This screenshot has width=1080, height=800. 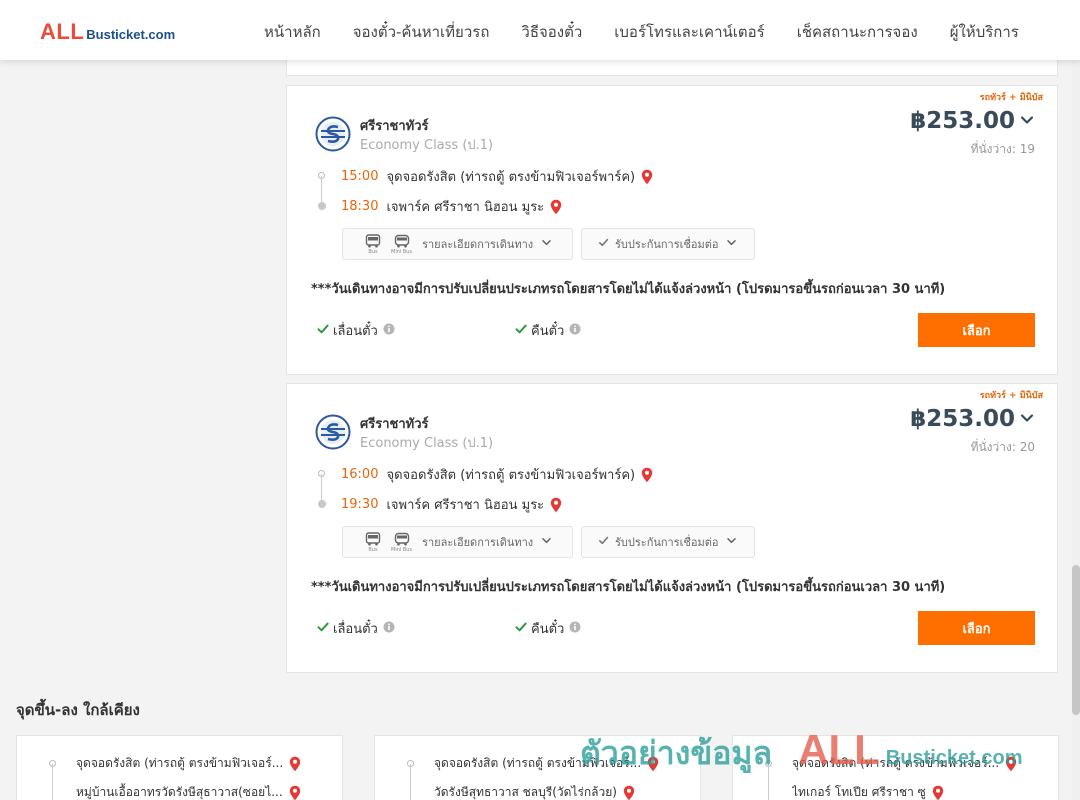 I want to click on connection-guarantee-label: รับประกันการเชื่อมต่อ, so click(x=667, y=542).